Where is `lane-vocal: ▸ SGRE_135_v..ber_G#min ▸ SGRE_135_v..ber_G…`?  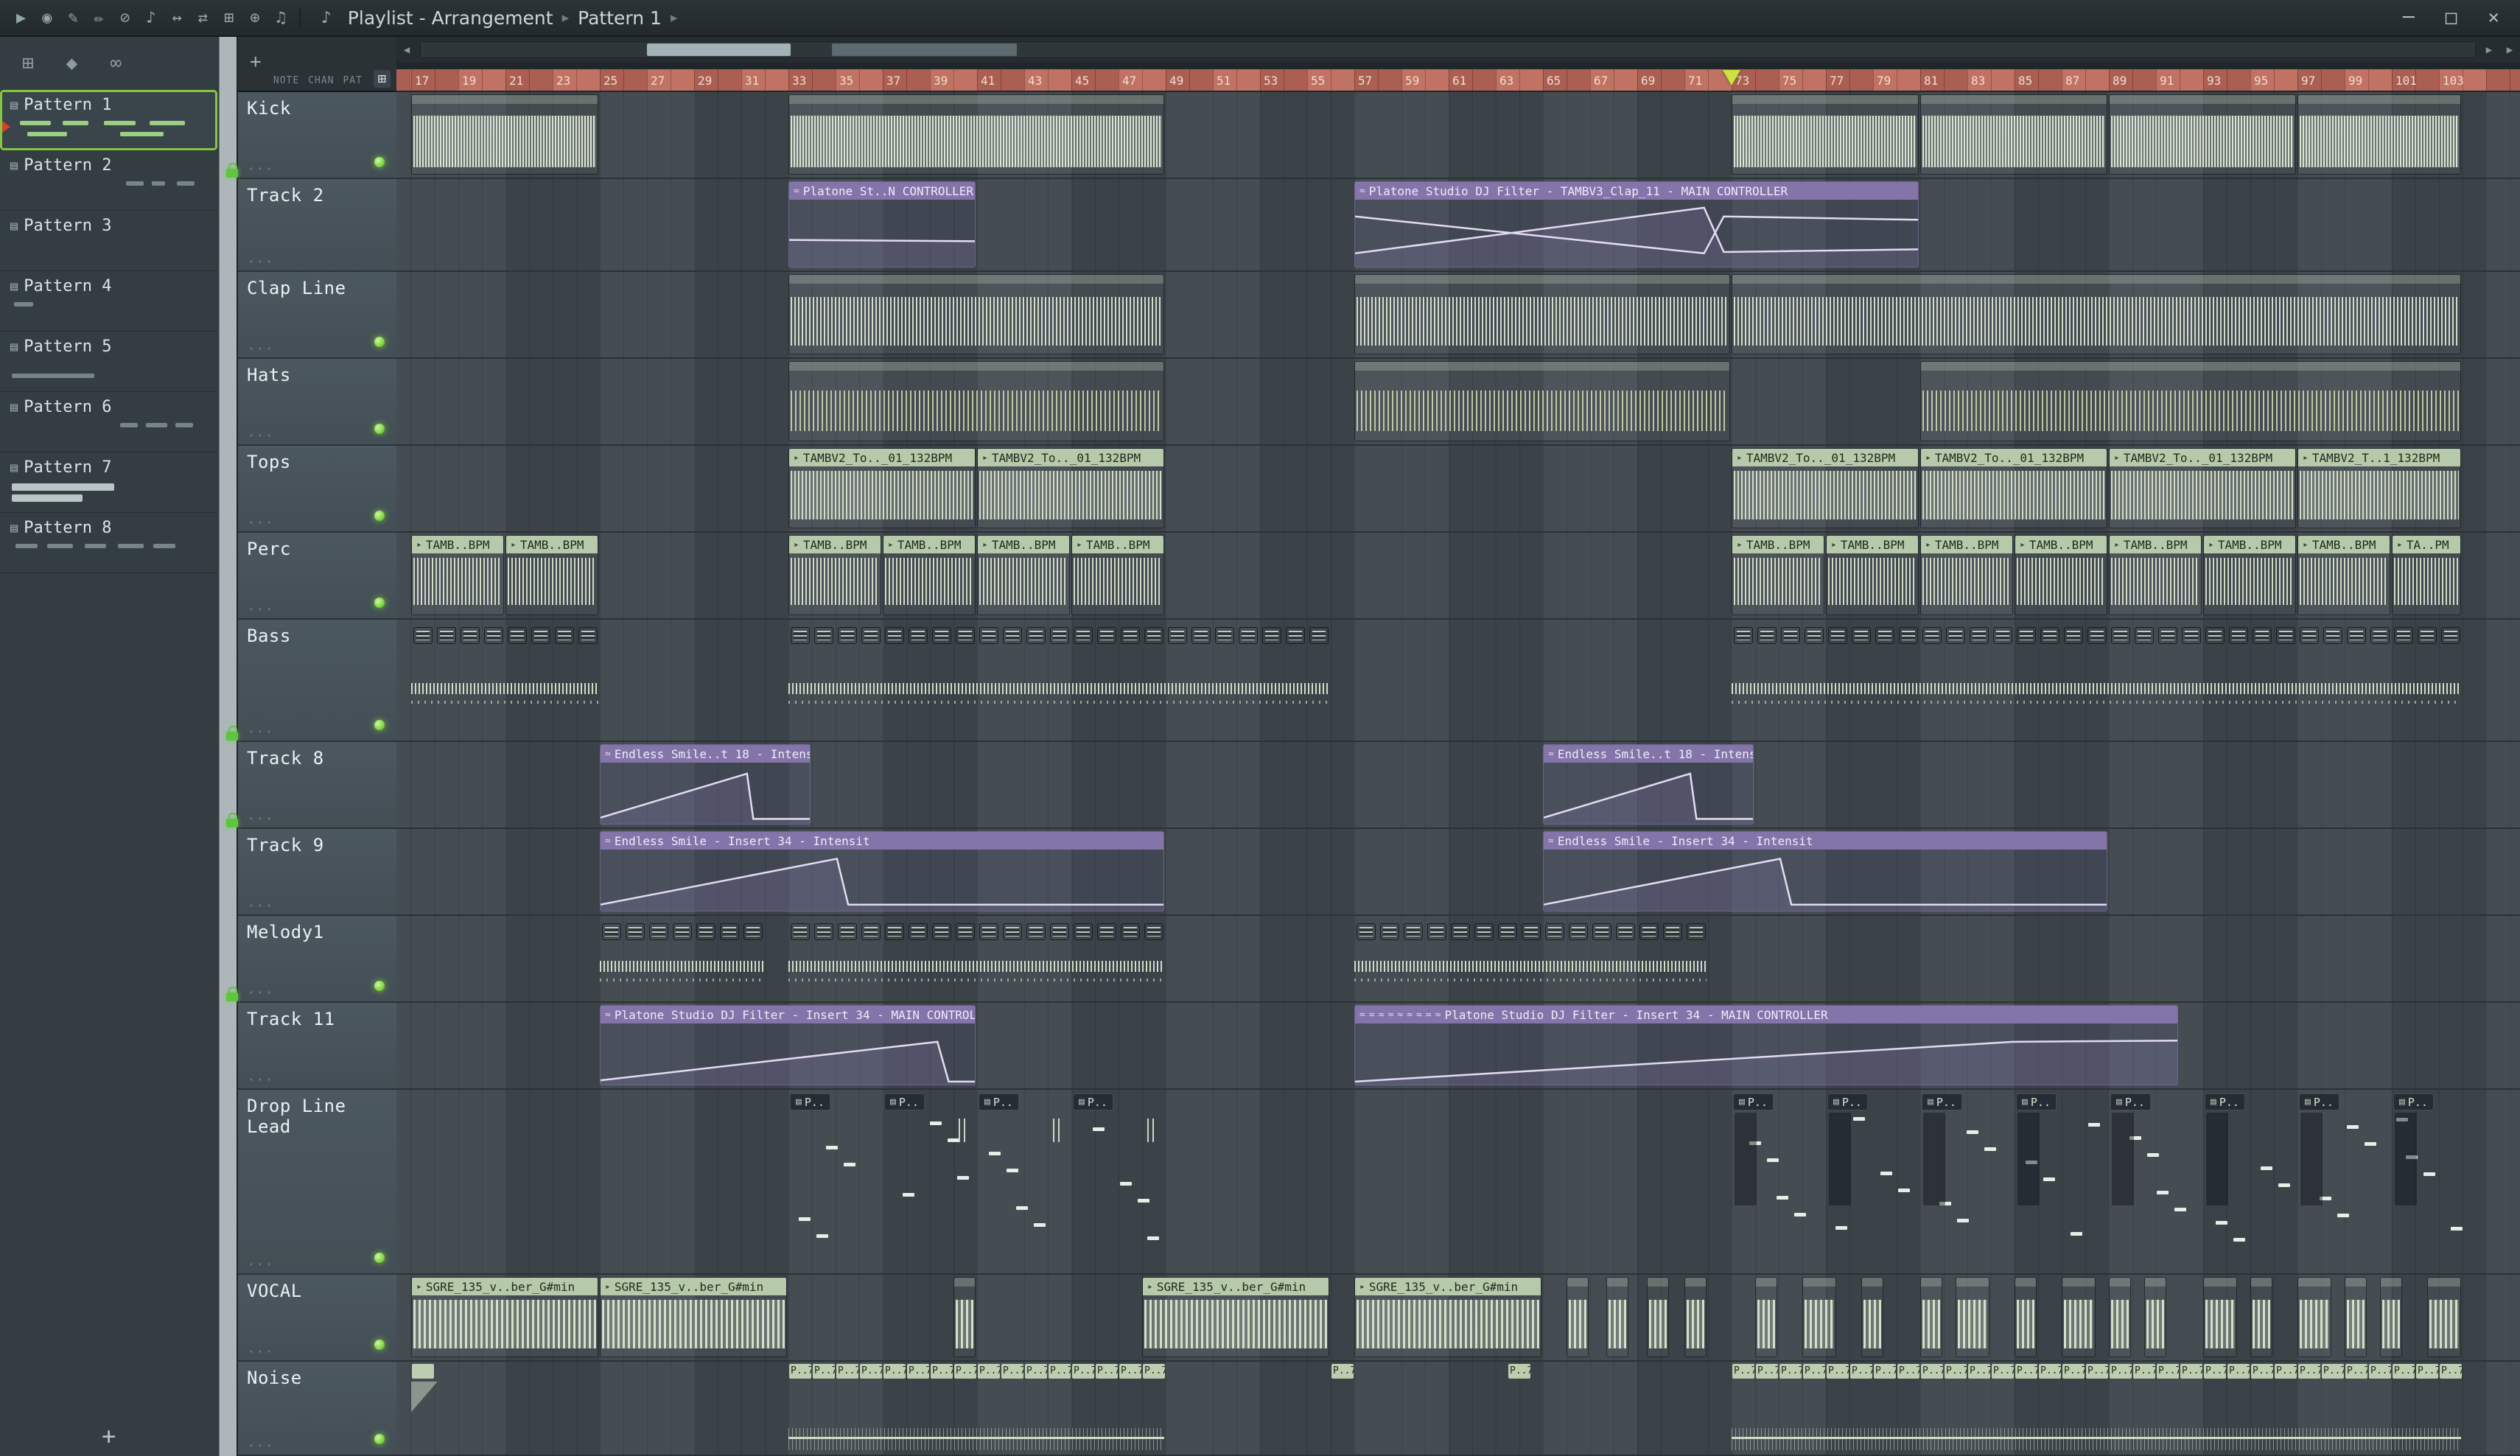
lane-vocal: ▸ SGRE_135_v..ber_G#min ▸ SGRE_135_v..ber_G… is located at coordinates (1458, 1318).